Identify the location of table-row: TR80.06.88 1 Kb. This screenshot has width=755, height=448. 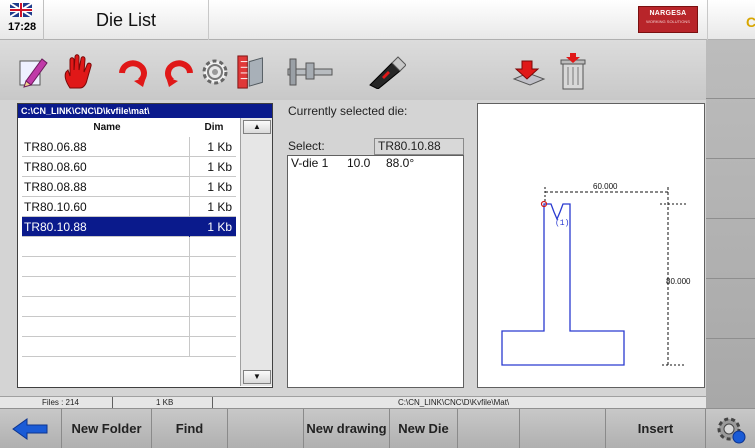
(129, 147).